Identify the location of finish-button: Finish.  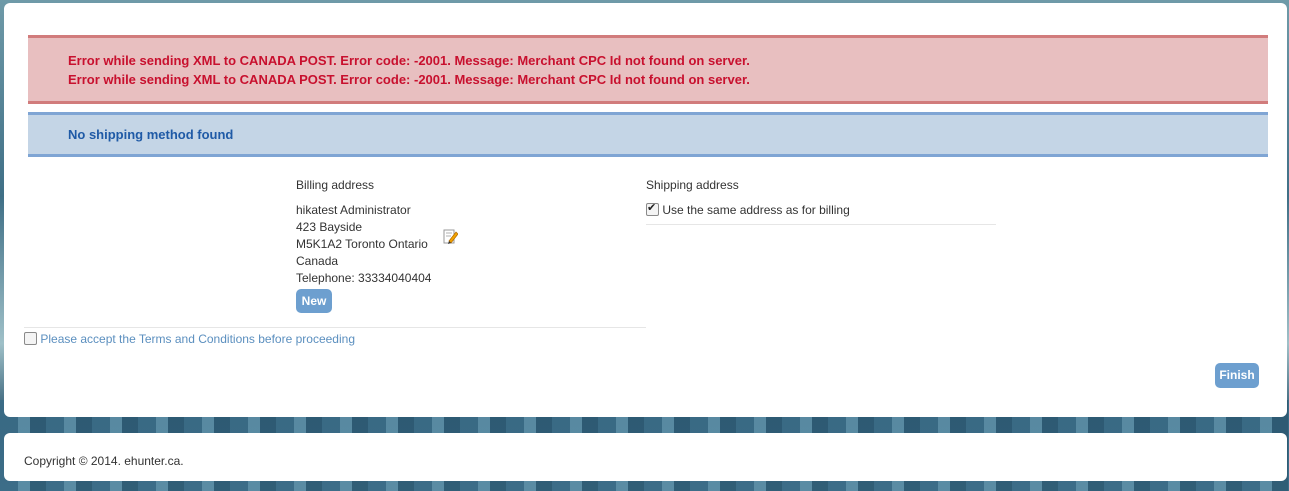
(1237, 375).